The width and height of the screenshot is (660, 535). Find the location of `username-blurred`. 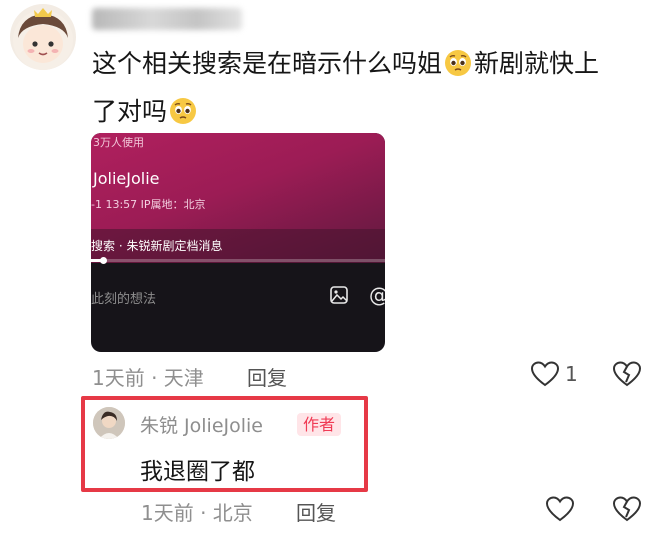

username-blurred is located at coordinates (167, 19).